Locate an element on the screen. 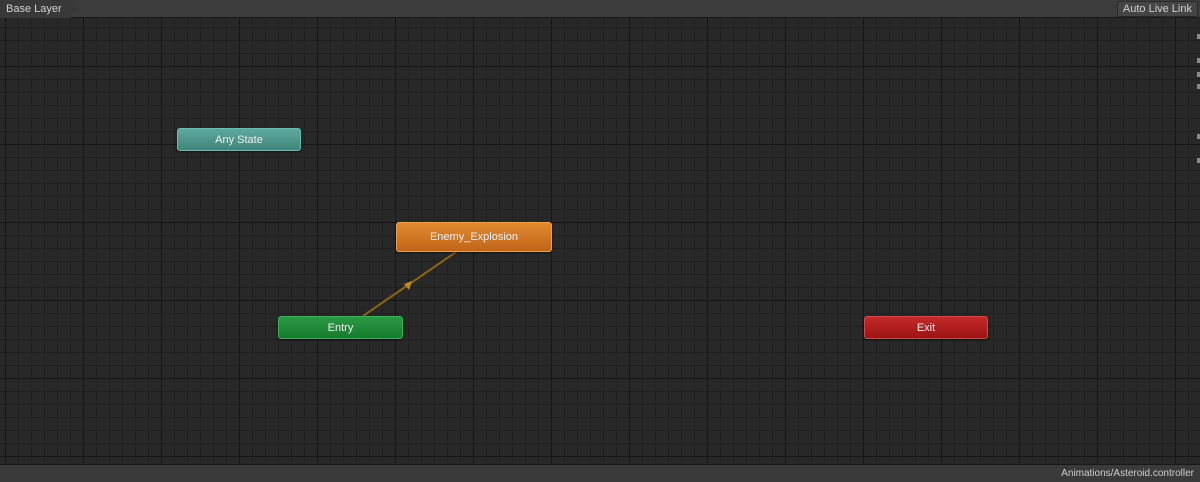 This screenshot has width=1200, height=482. breadcrumb-base-layer: Base Layer is located at coordinates (39, 9).